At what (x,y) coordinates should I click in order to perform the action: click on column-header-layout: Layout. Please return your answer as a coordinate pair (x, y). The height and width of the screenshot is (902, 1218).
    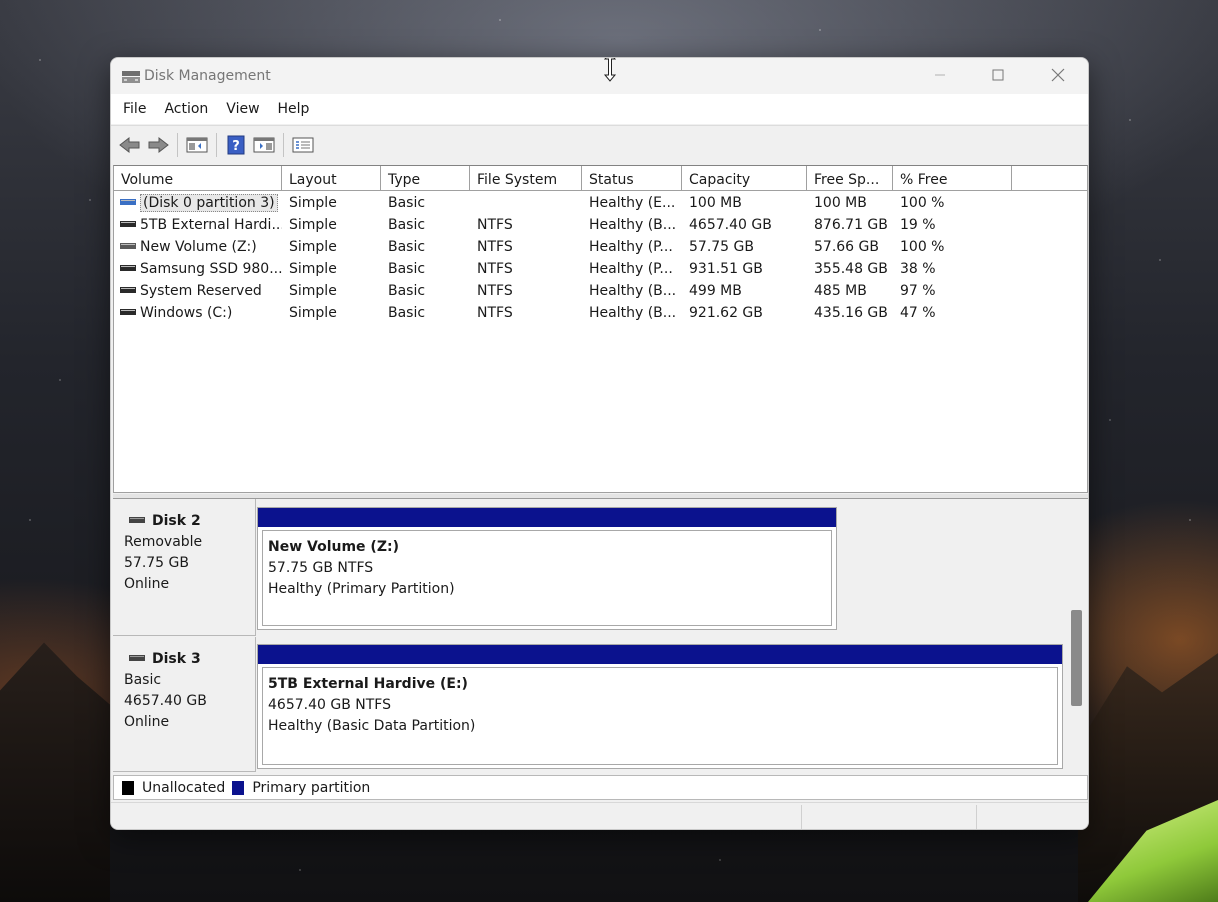
    Looking at the image, I should click on (331, 178).